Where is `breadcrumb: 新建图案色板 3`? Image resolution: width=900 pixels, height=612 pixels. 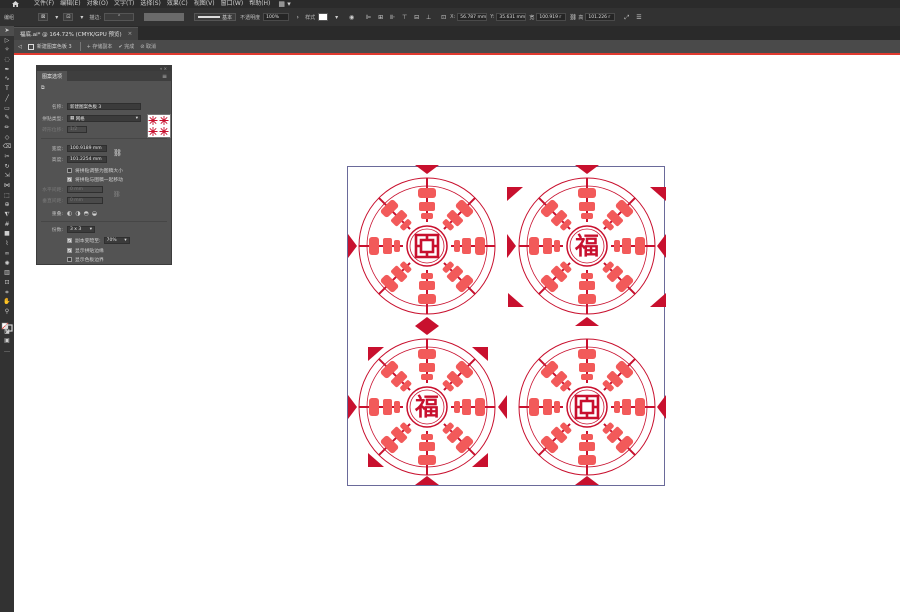 breadcrumb: 新建图案色板 3 is located at coordinates (49, 46).